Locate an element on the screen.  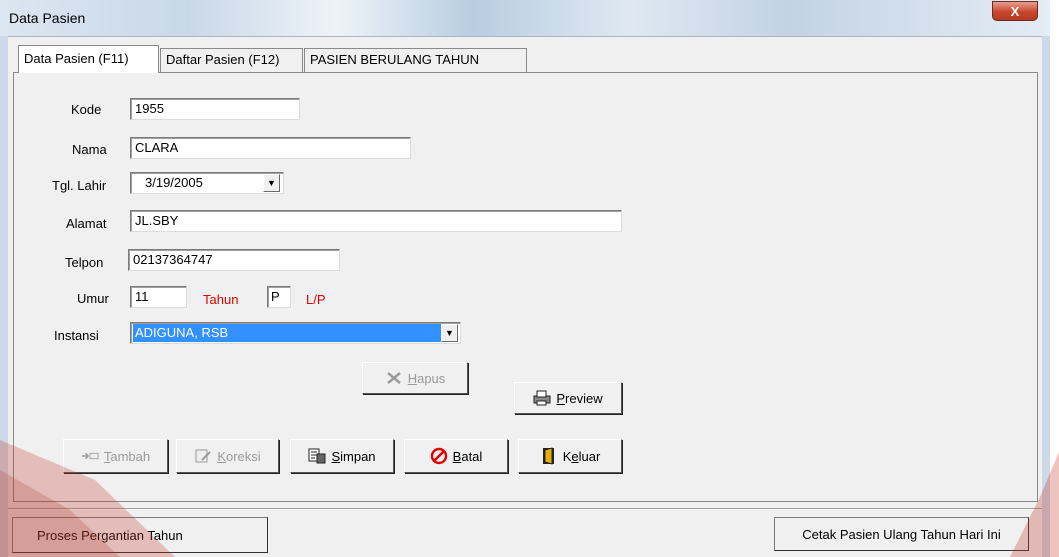
tab-data-pasien: Data Pasien (F11) is located at coordinates (88, 59).